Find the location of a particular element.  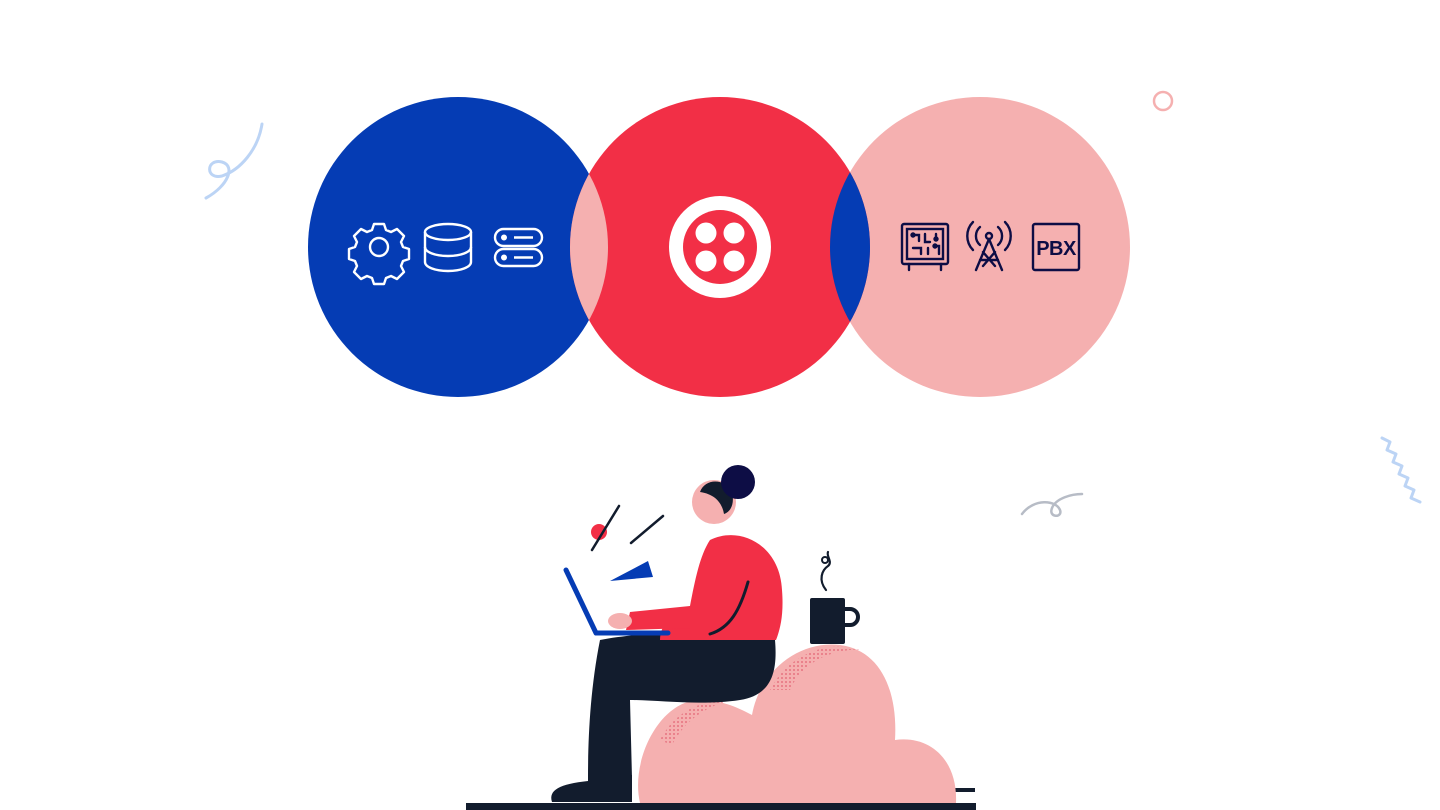

floor-line is located at coordinates (721, 806).